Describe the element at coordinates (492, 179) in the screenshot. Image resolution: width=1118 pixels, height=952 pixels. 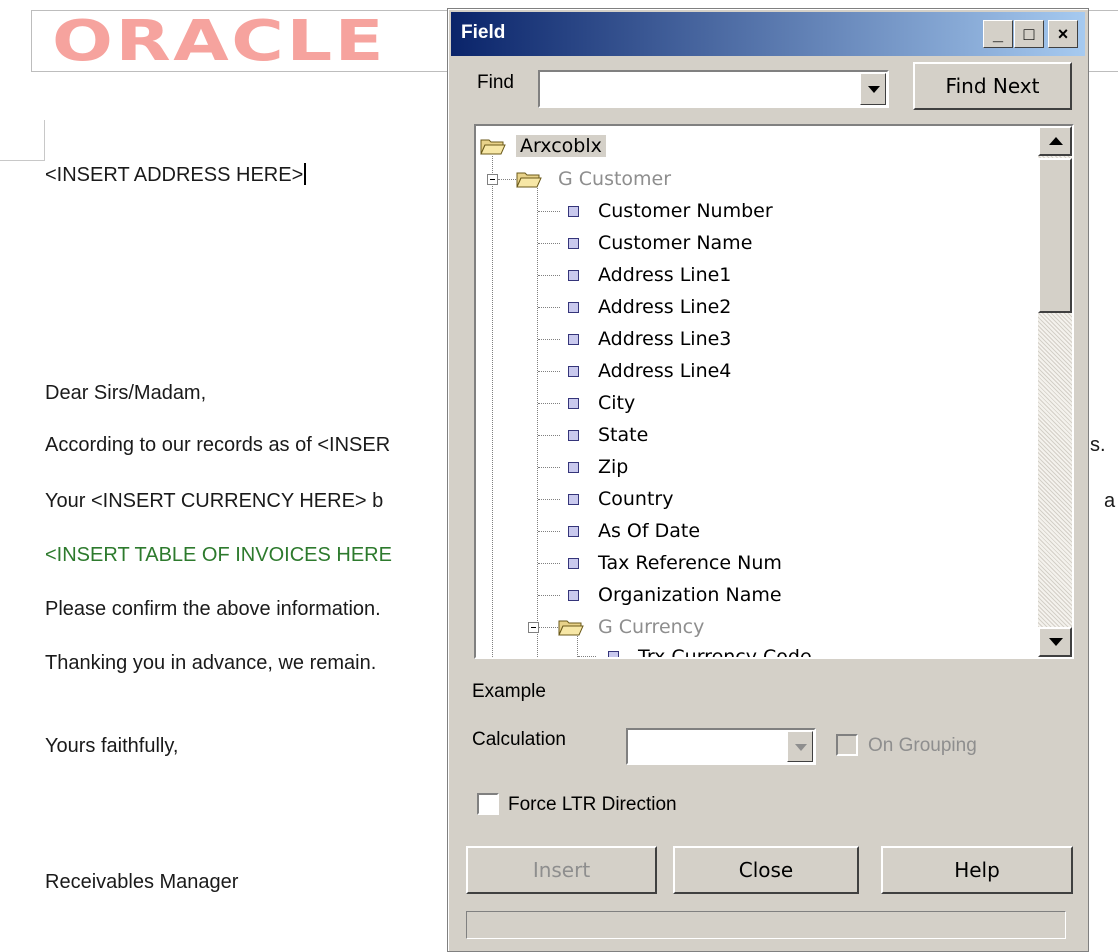
I see `collapse-icon` at that location.